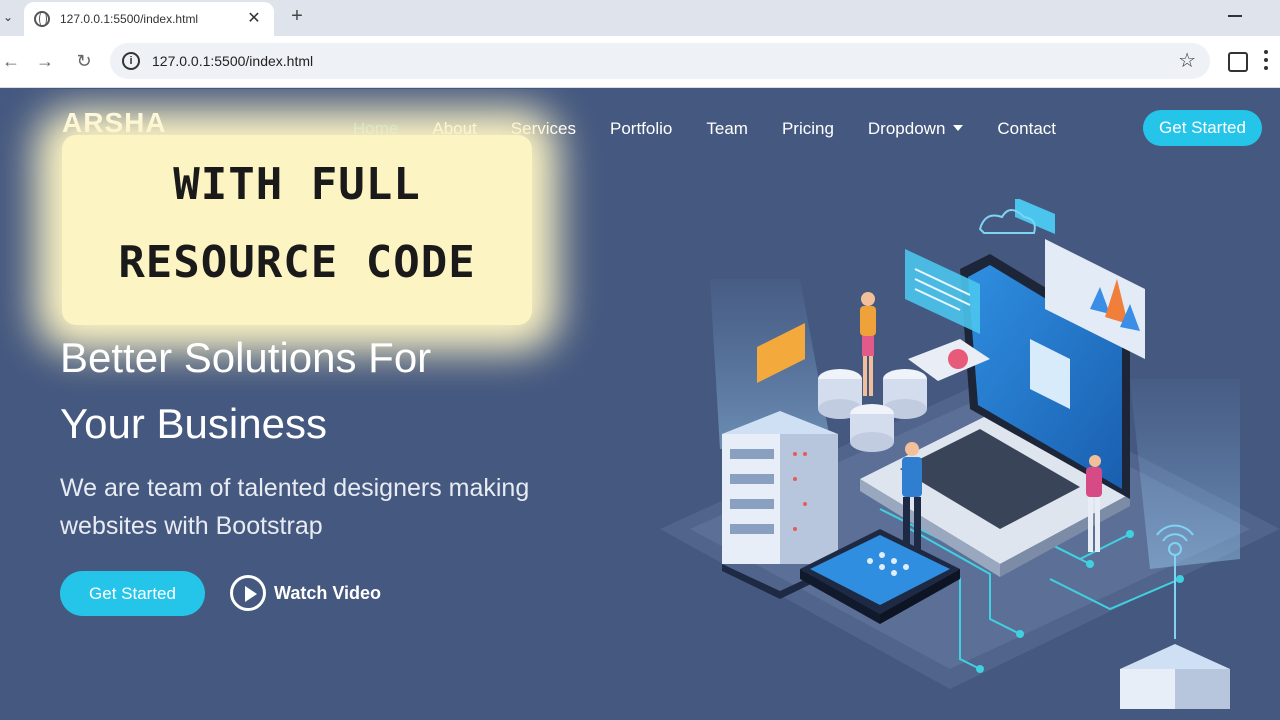 This screenshot has width=1280, height=720. What do you see at coordinates (8, 17) in the screenshot?
I see `tab-search-icon: ⌄` at bounding box center [8, 17].